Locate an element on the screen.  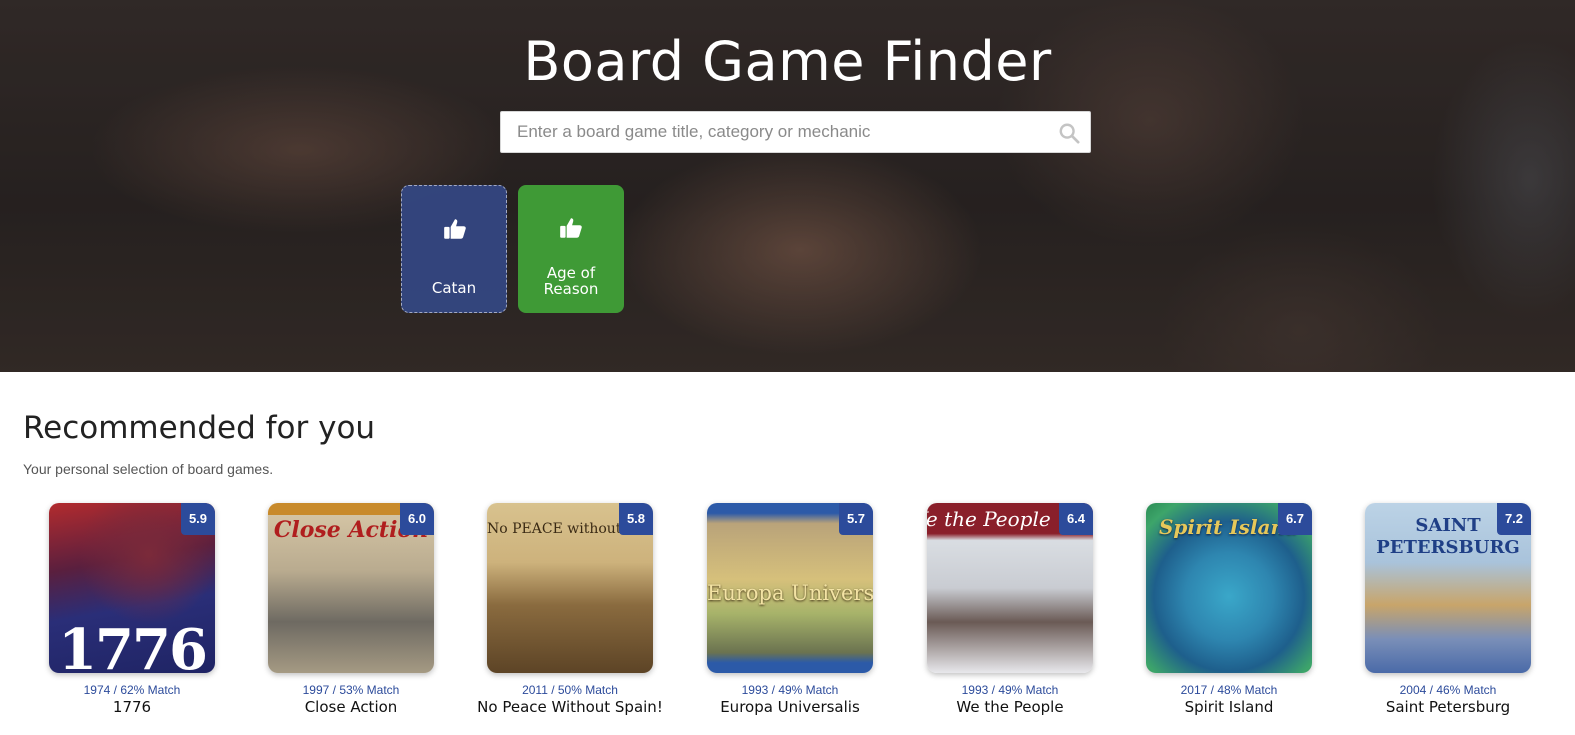
page-title: Board Game Finder is located at coordinates (787, 61).